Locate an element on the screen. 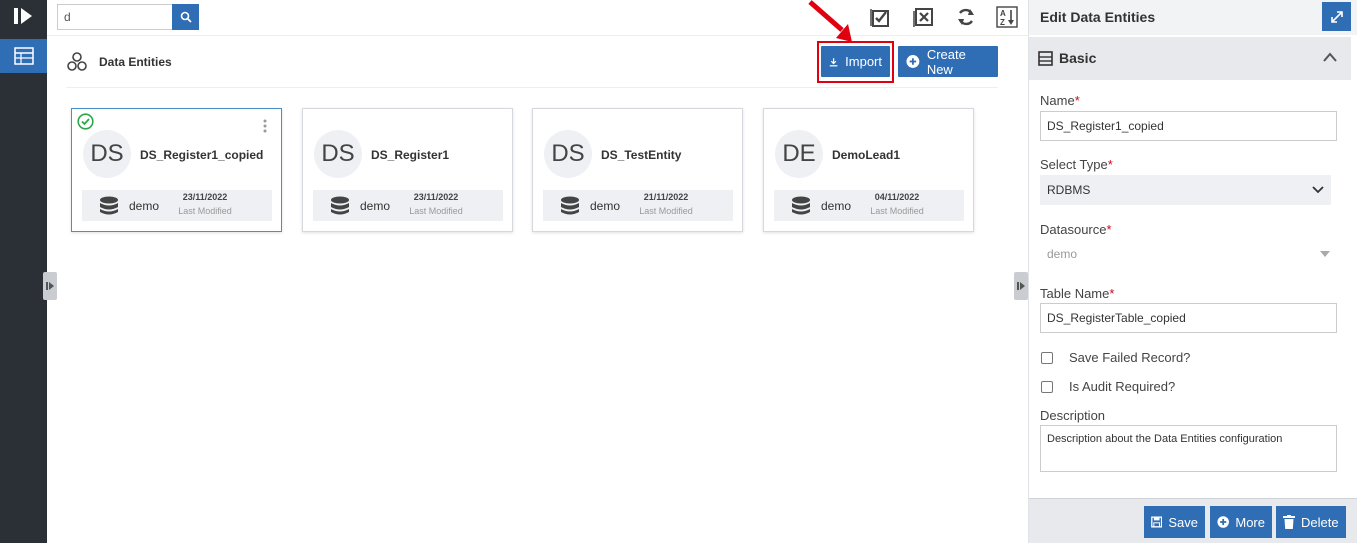 The height and width of the screenshot is (543, 1357). audit-required-label: Is Audit Required? is located at coordinates (1122, 386).